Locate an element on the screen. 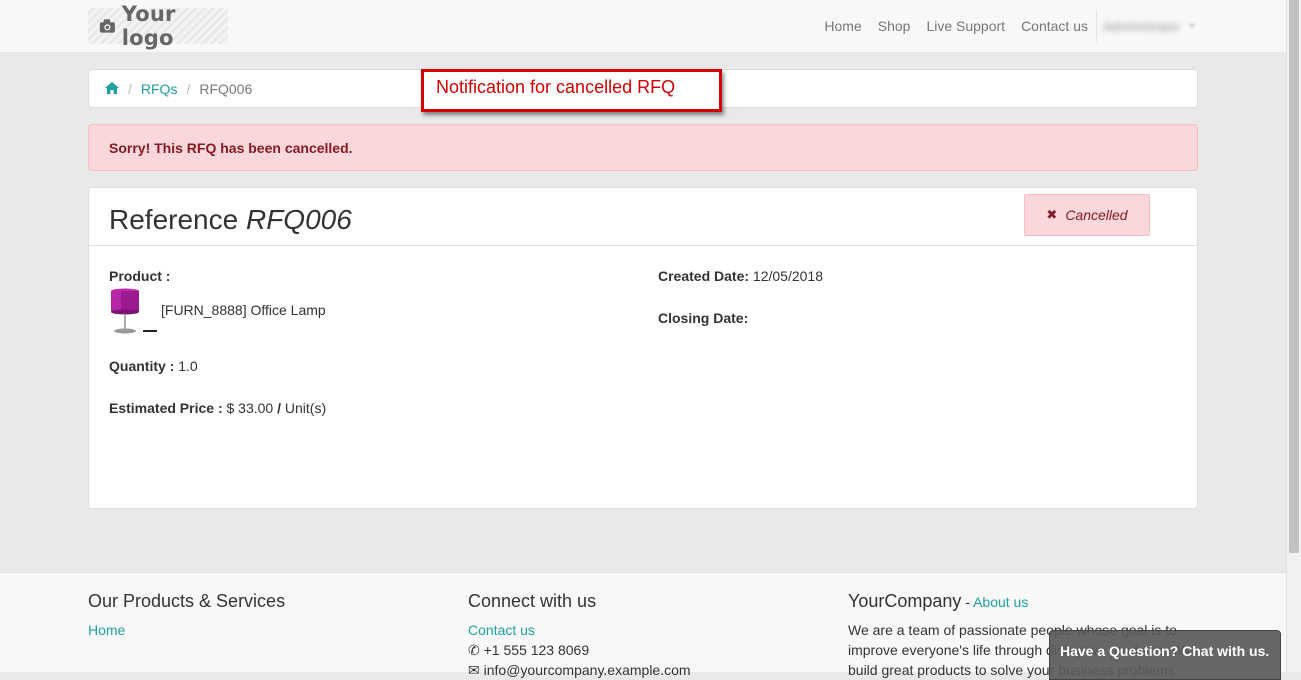 This screenshot has width=1301, height=680. product-field: Product : is located at coordinates (139, 276).